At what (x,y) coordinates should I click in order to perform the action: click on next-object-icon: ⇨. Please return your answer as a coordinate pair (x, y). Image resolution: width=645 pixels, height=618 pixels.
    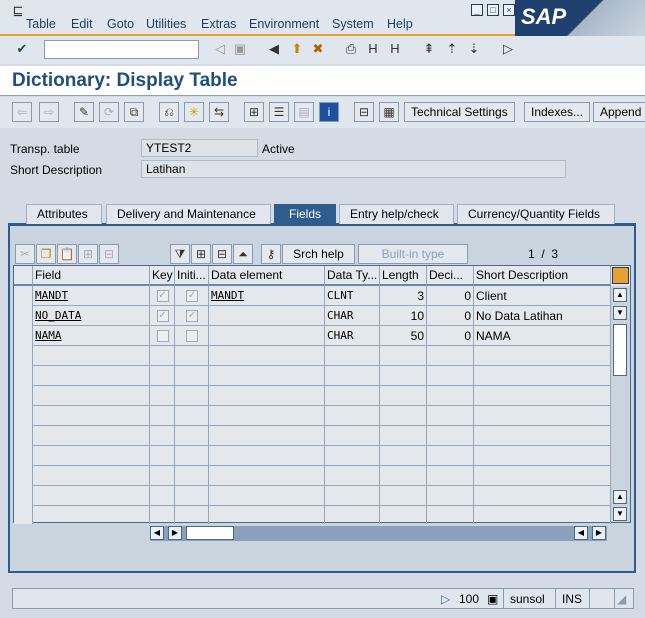
    Looking at the image, I should click on (49, 112).